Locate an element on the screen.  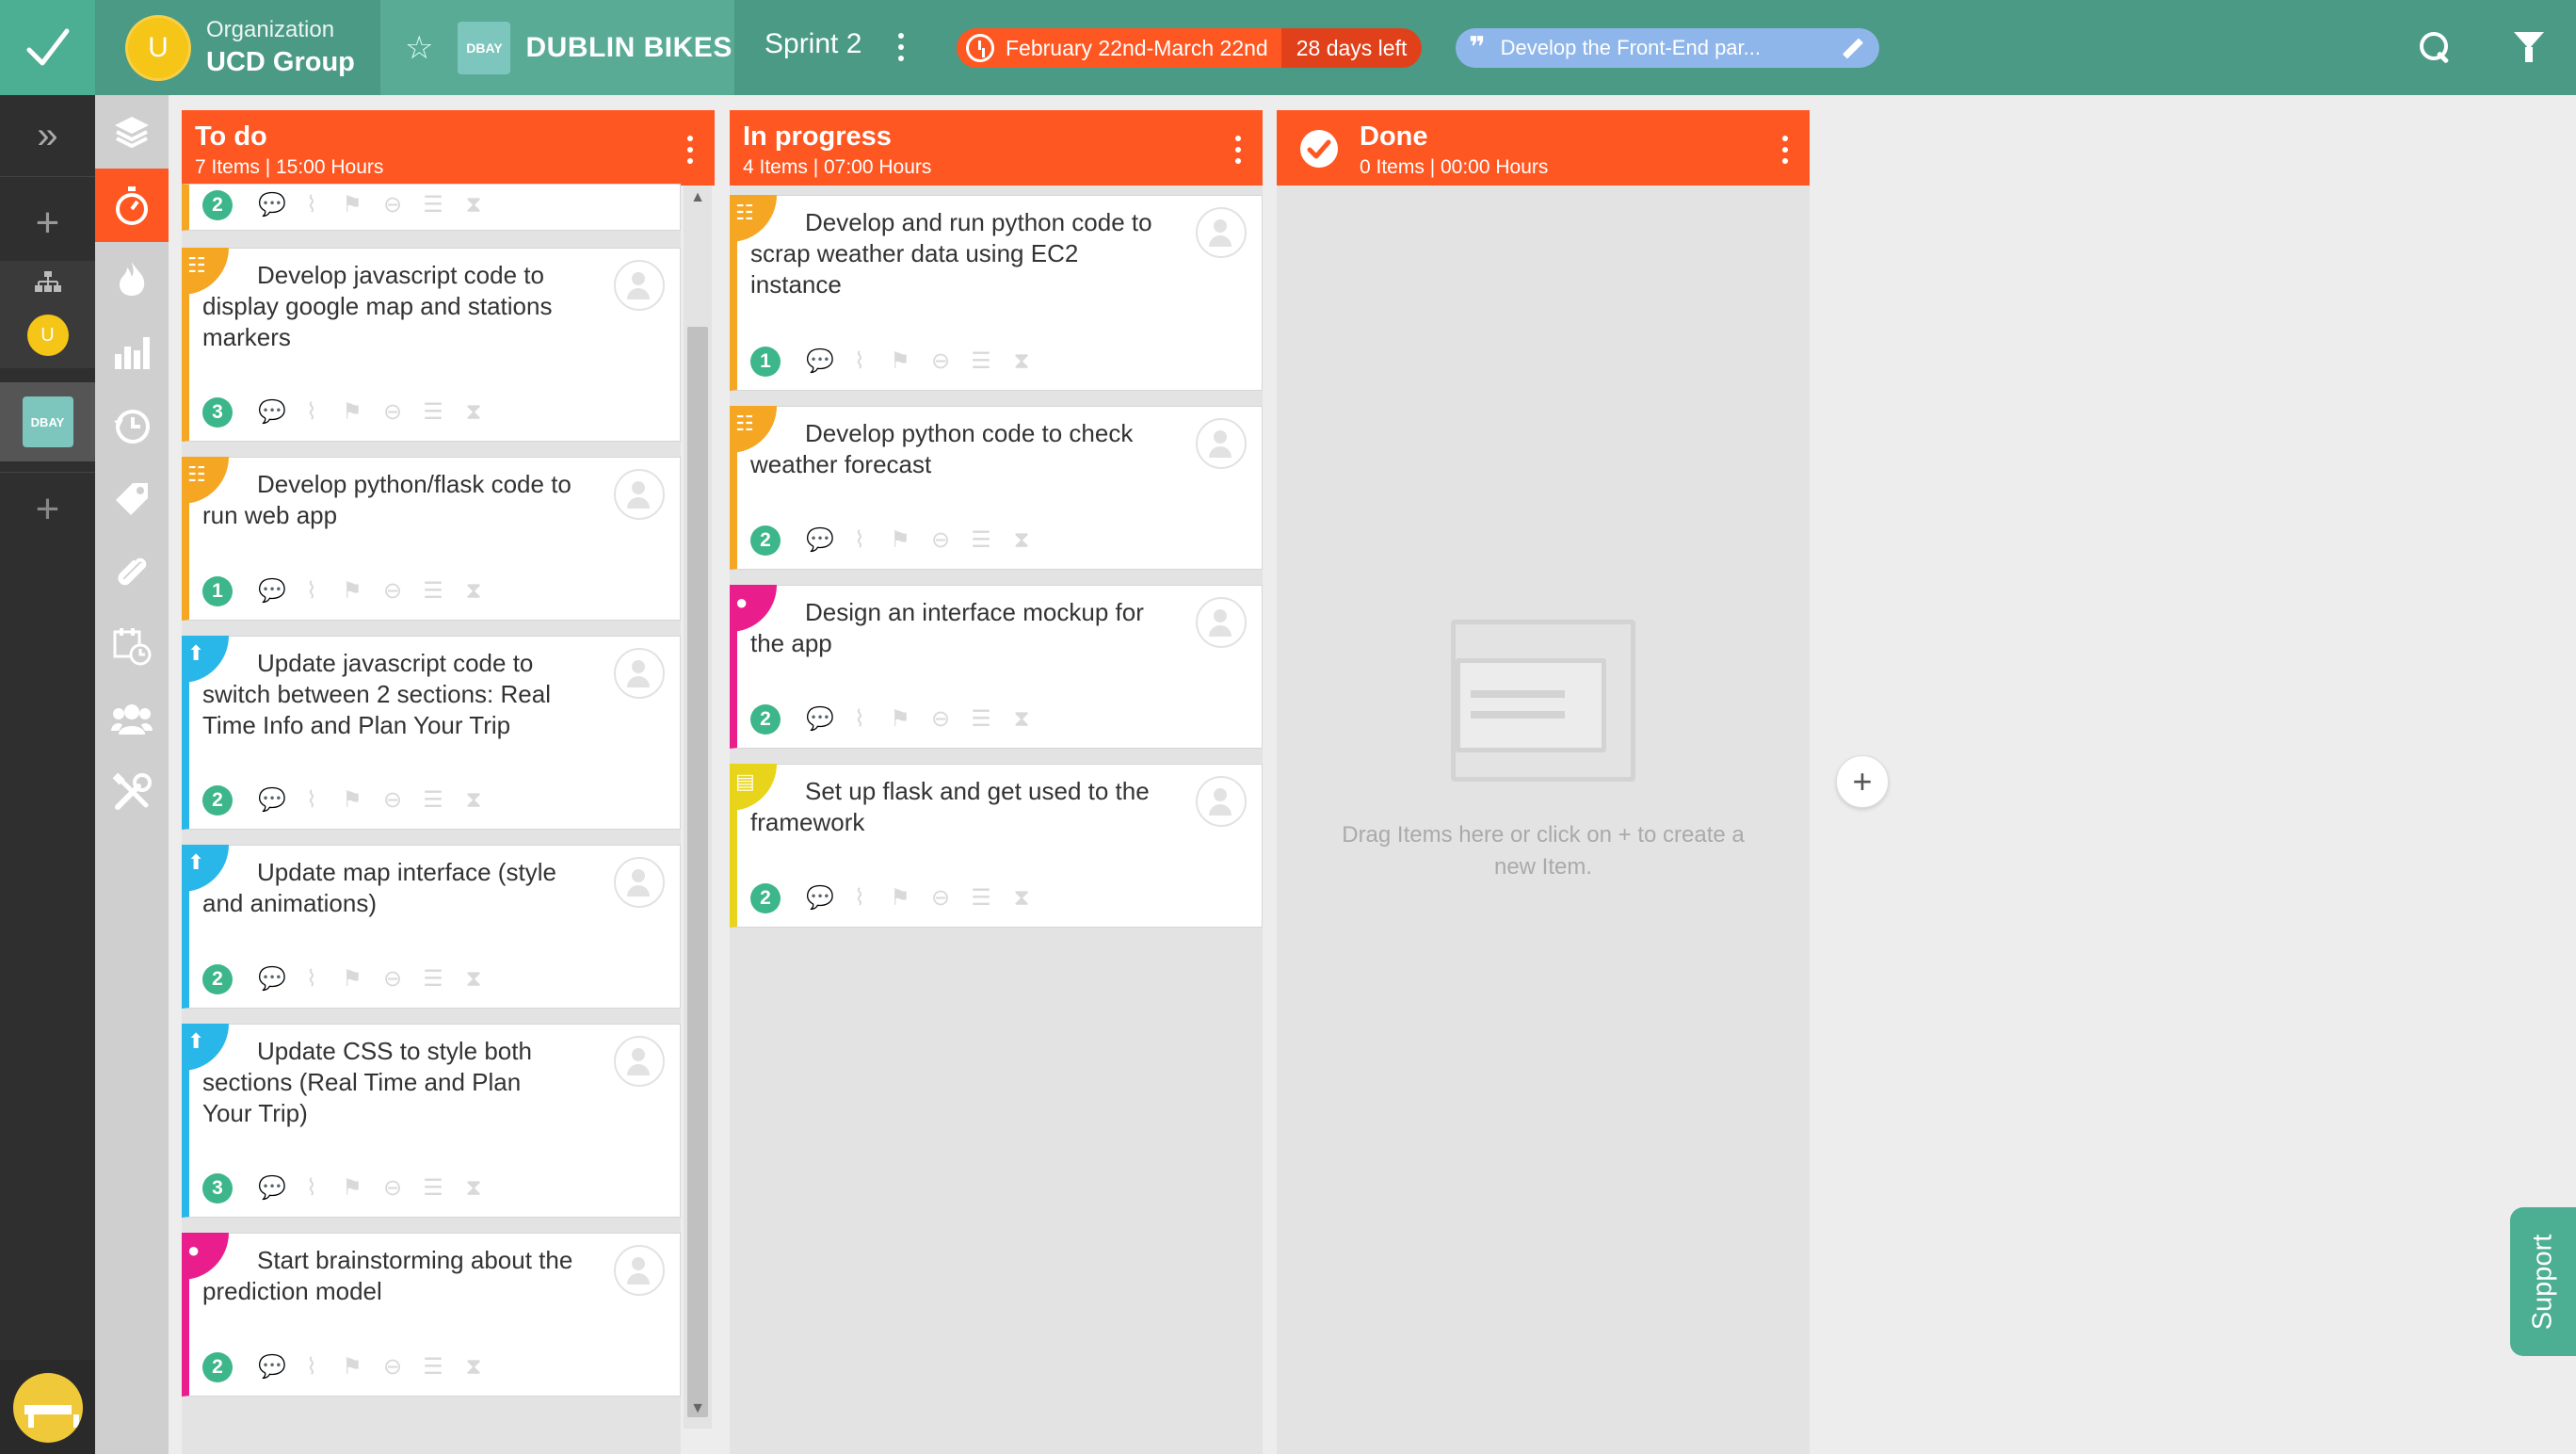
reports-bar-chart-icon is located at coordinates (132, 352).